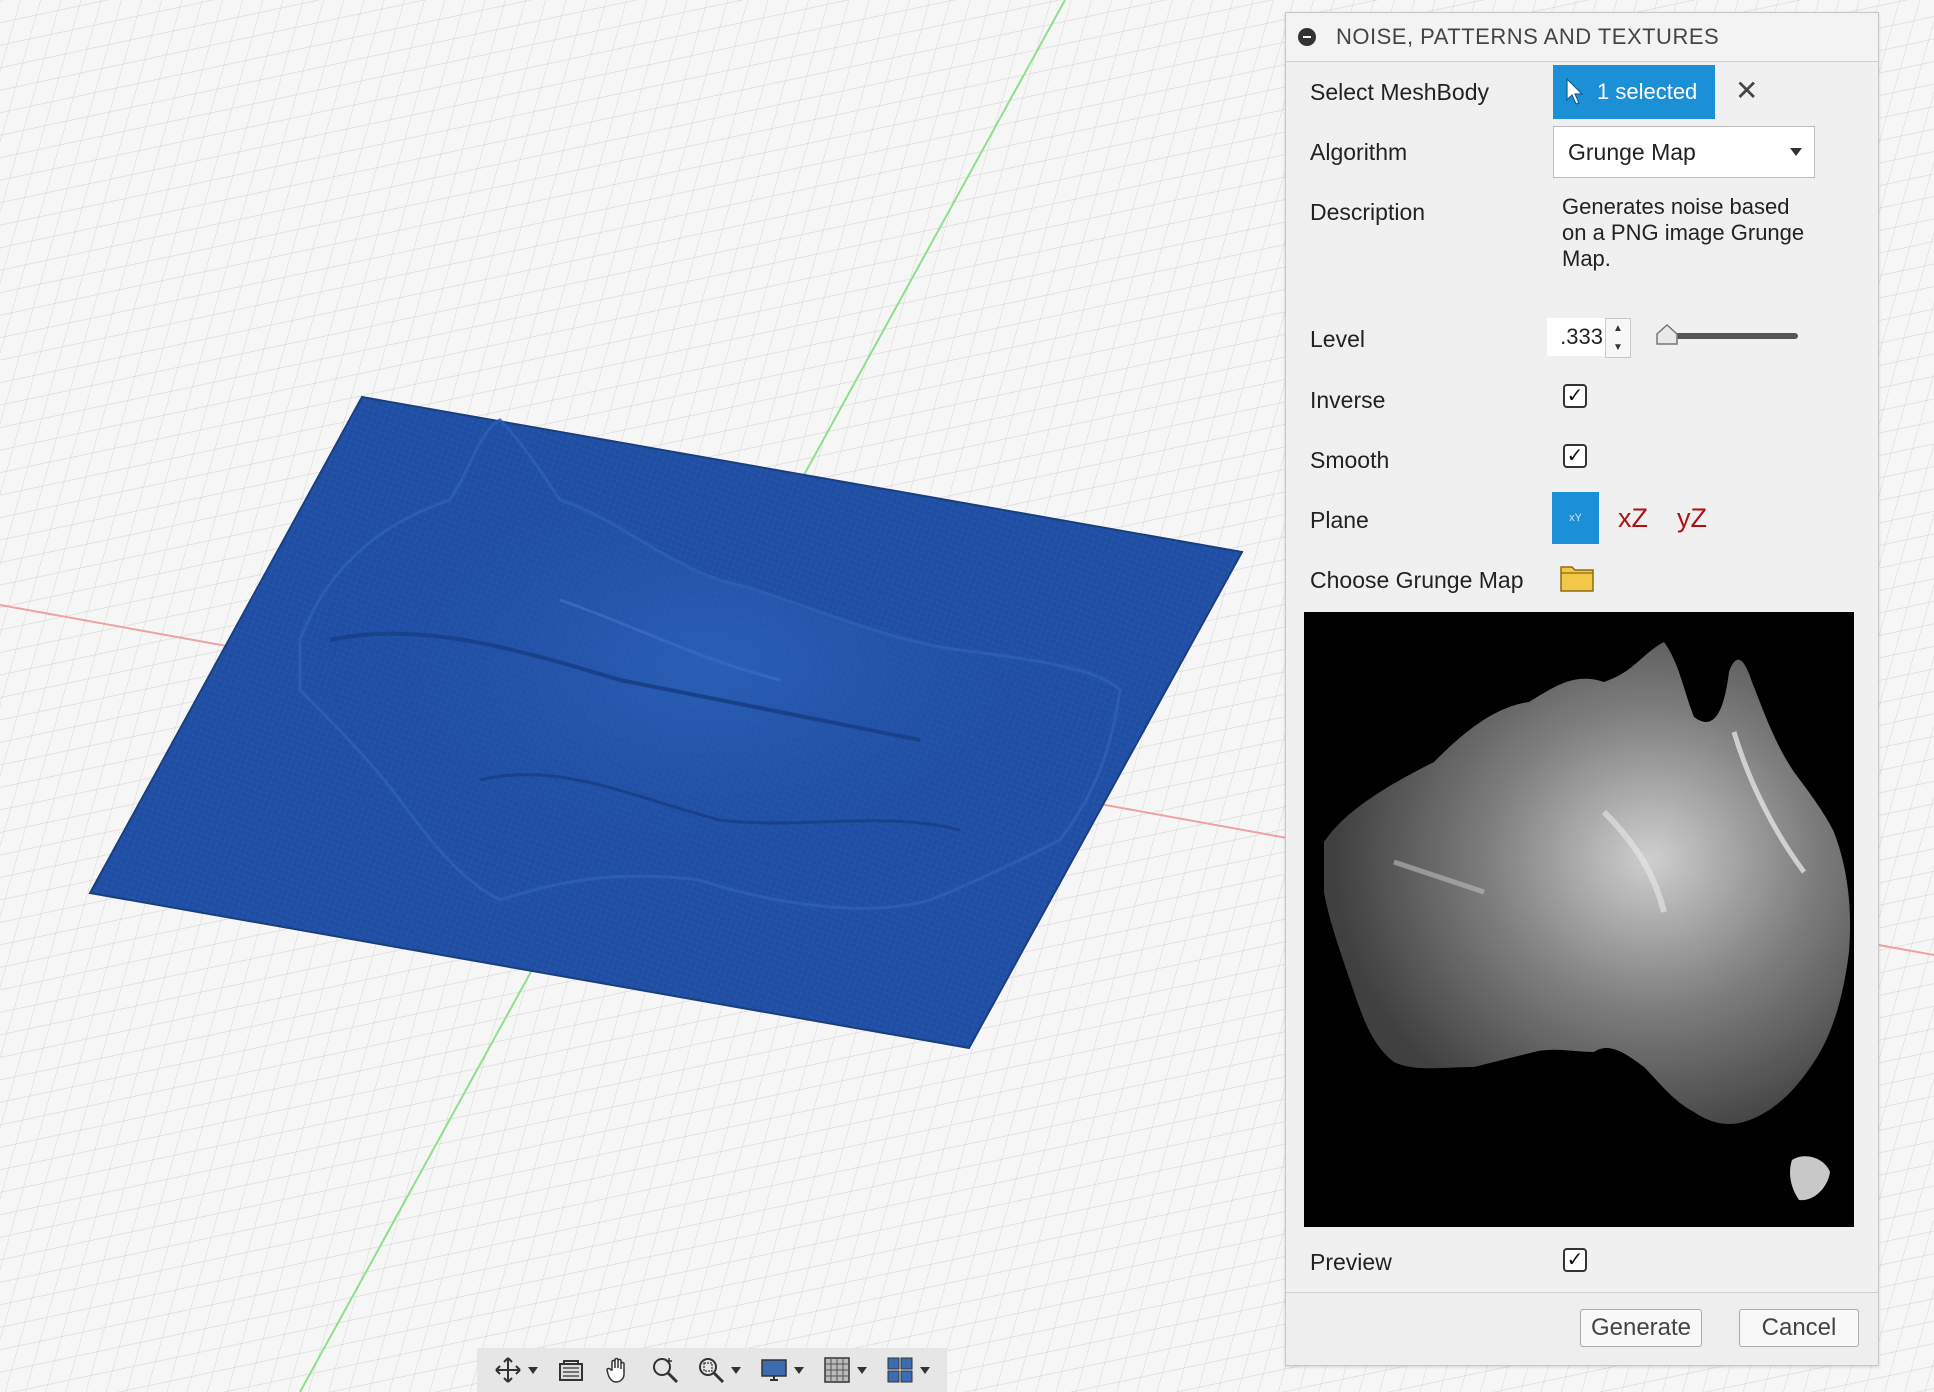 This screenshot has width=1934, height=1392. What do you see at coordinates (1417, 580) in the screenshot?
I see `choose-grunge-map-label: Choose Grunge Map` at bounding box center [1417, 580].